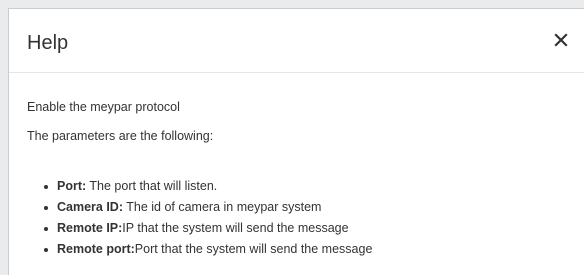 The height and width of the screenshot is (275, 584). Describe the element at coordinates (222, 207) in the screenshot. I see `param-text: The id of camera in meypar system` at that location.